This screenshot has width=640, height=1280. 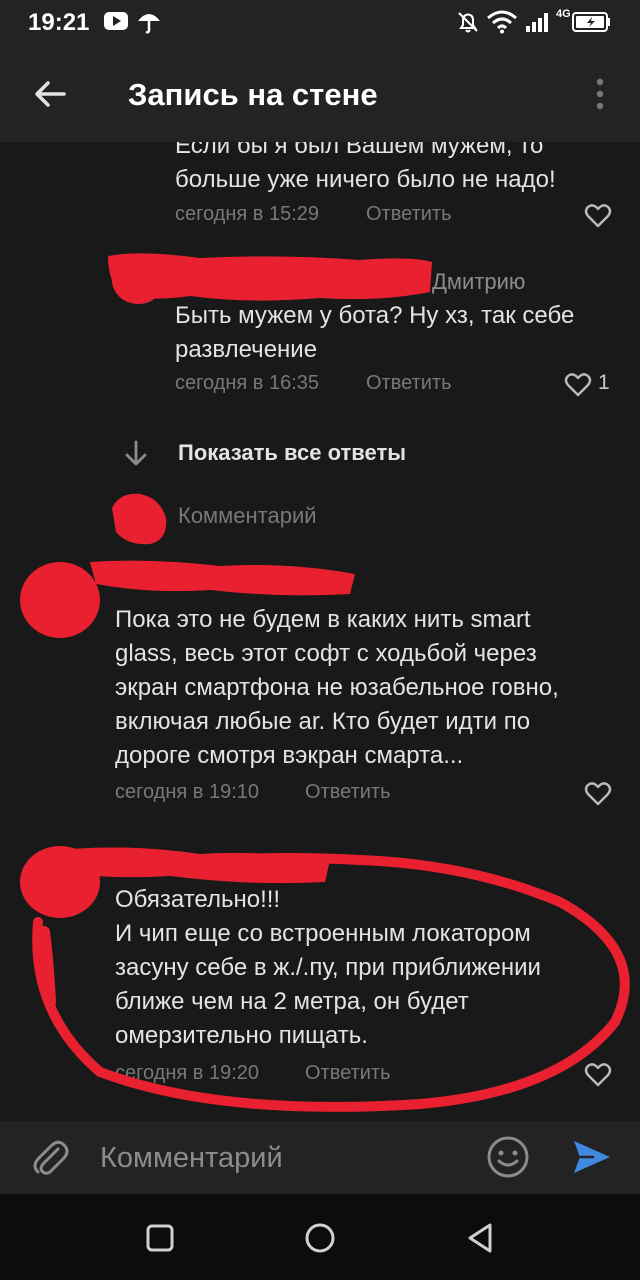 I want to click on comment-time: сегодня в 15:29, so click(x=247, y=214).